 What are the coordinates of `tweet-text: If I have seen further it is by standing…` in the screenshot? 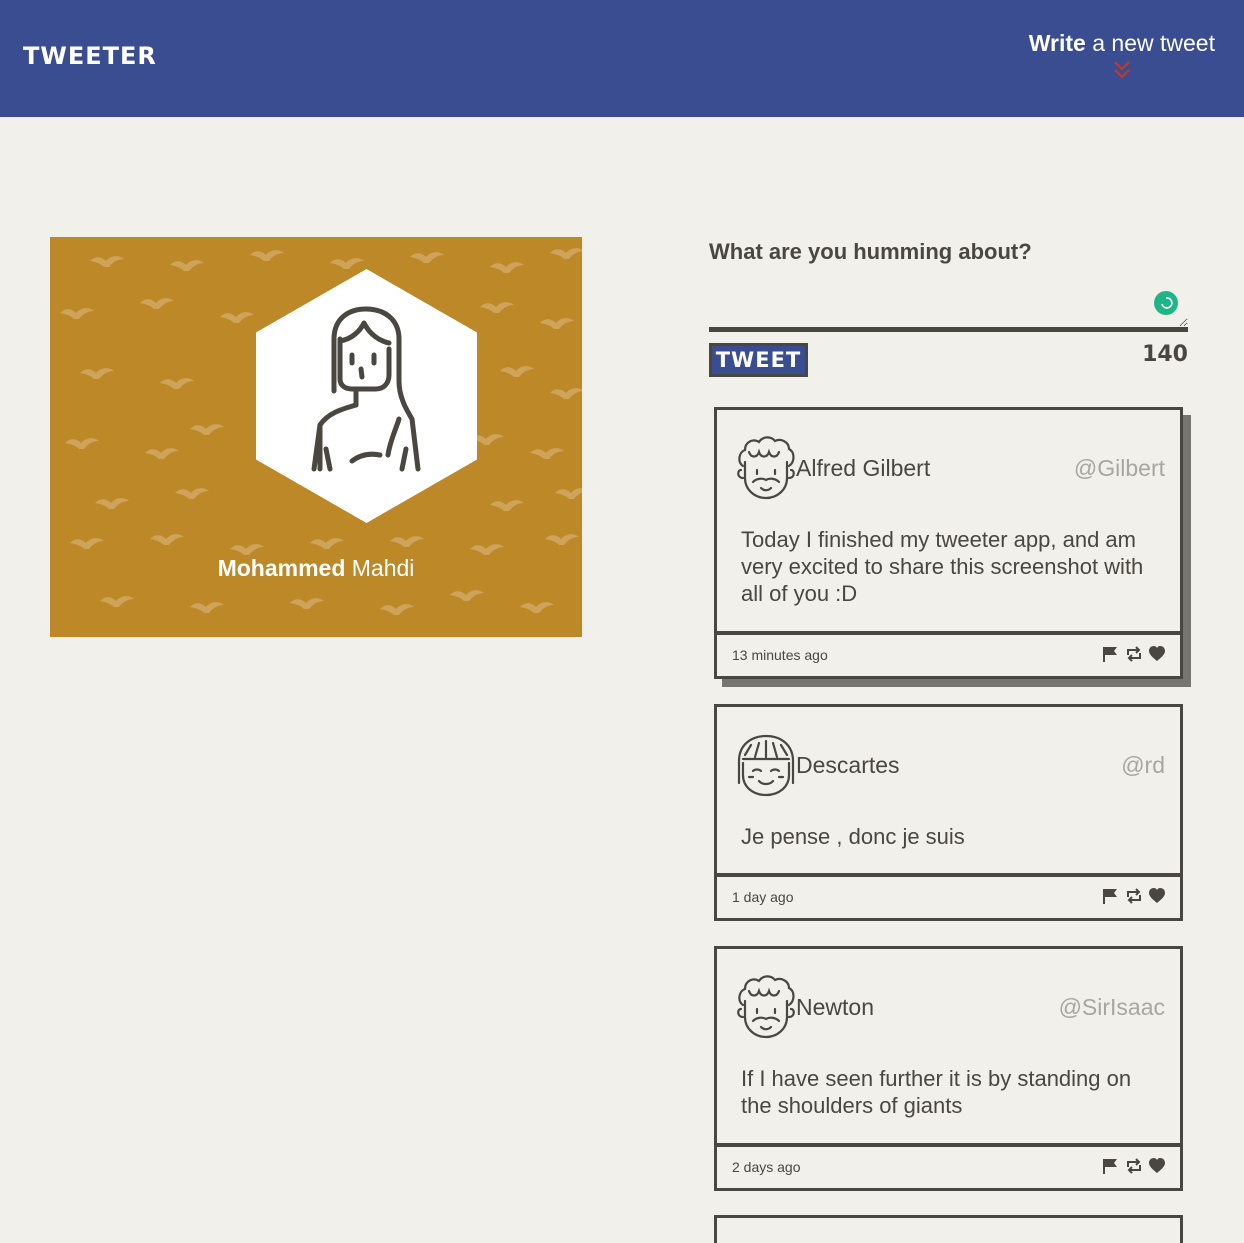 It's located at (936, 1092).